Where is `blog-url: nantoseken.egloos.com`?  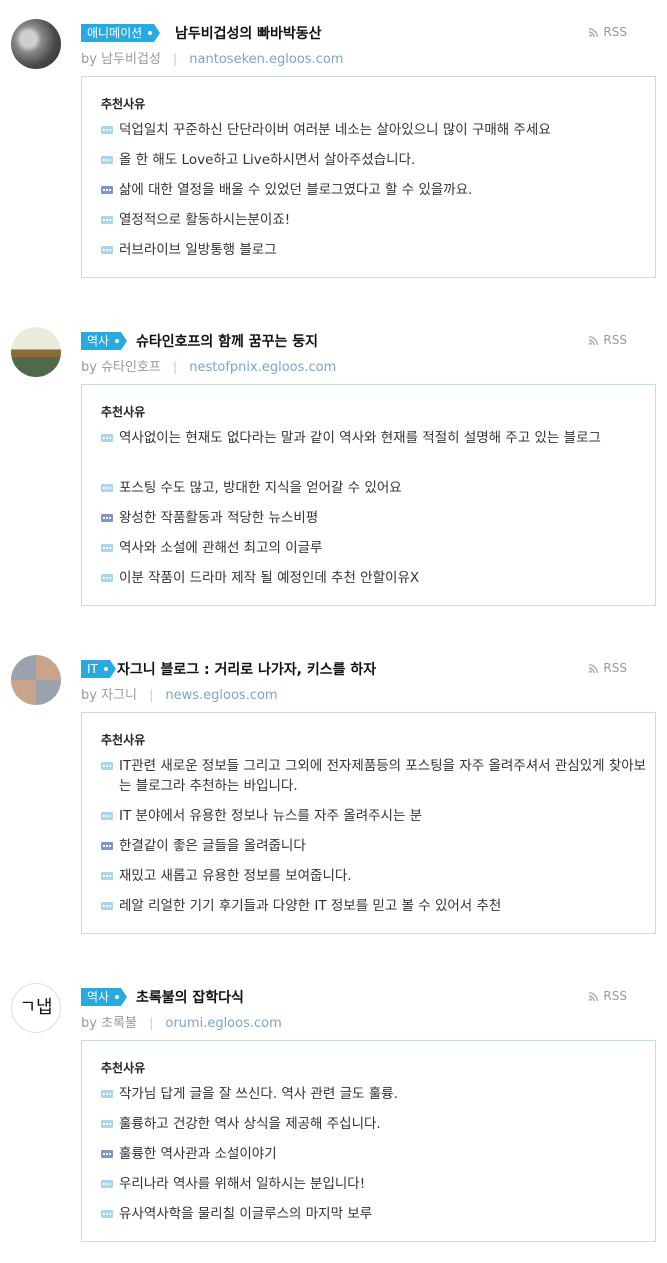
blog-url: nantoseken.egloos.com is located at coordinates (266, 59).